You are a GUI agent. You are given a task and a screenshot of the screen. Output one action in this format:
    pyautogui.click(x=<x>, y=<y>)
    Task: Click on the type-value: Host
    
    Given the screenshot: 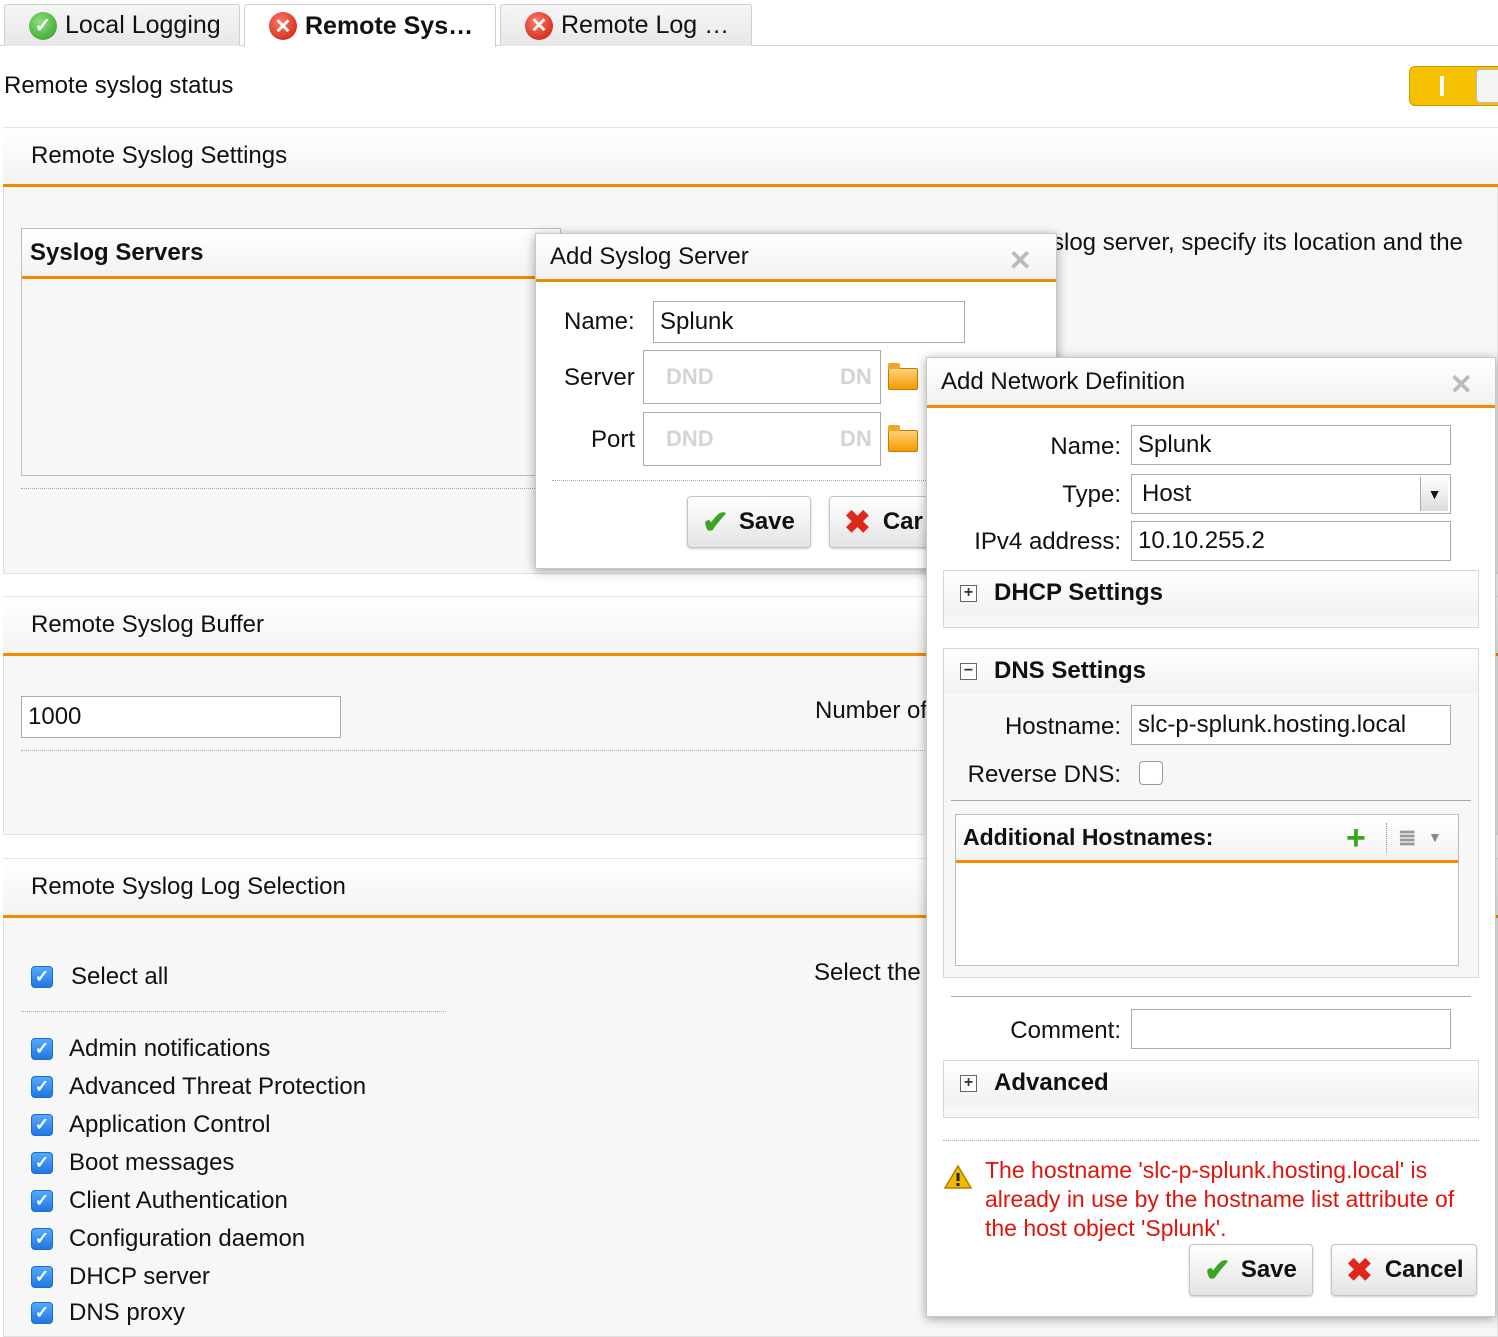 What is the action you would take?
    pyautogui.click(x=1167, y=493)
    